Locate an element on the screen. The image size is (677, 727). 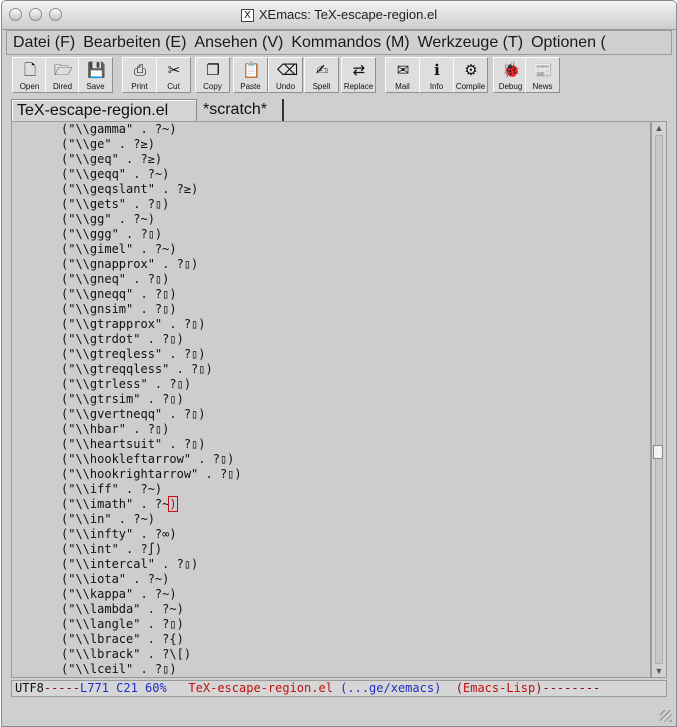
undo-button: ⌫ Undo is located at coordinates (285, 75).